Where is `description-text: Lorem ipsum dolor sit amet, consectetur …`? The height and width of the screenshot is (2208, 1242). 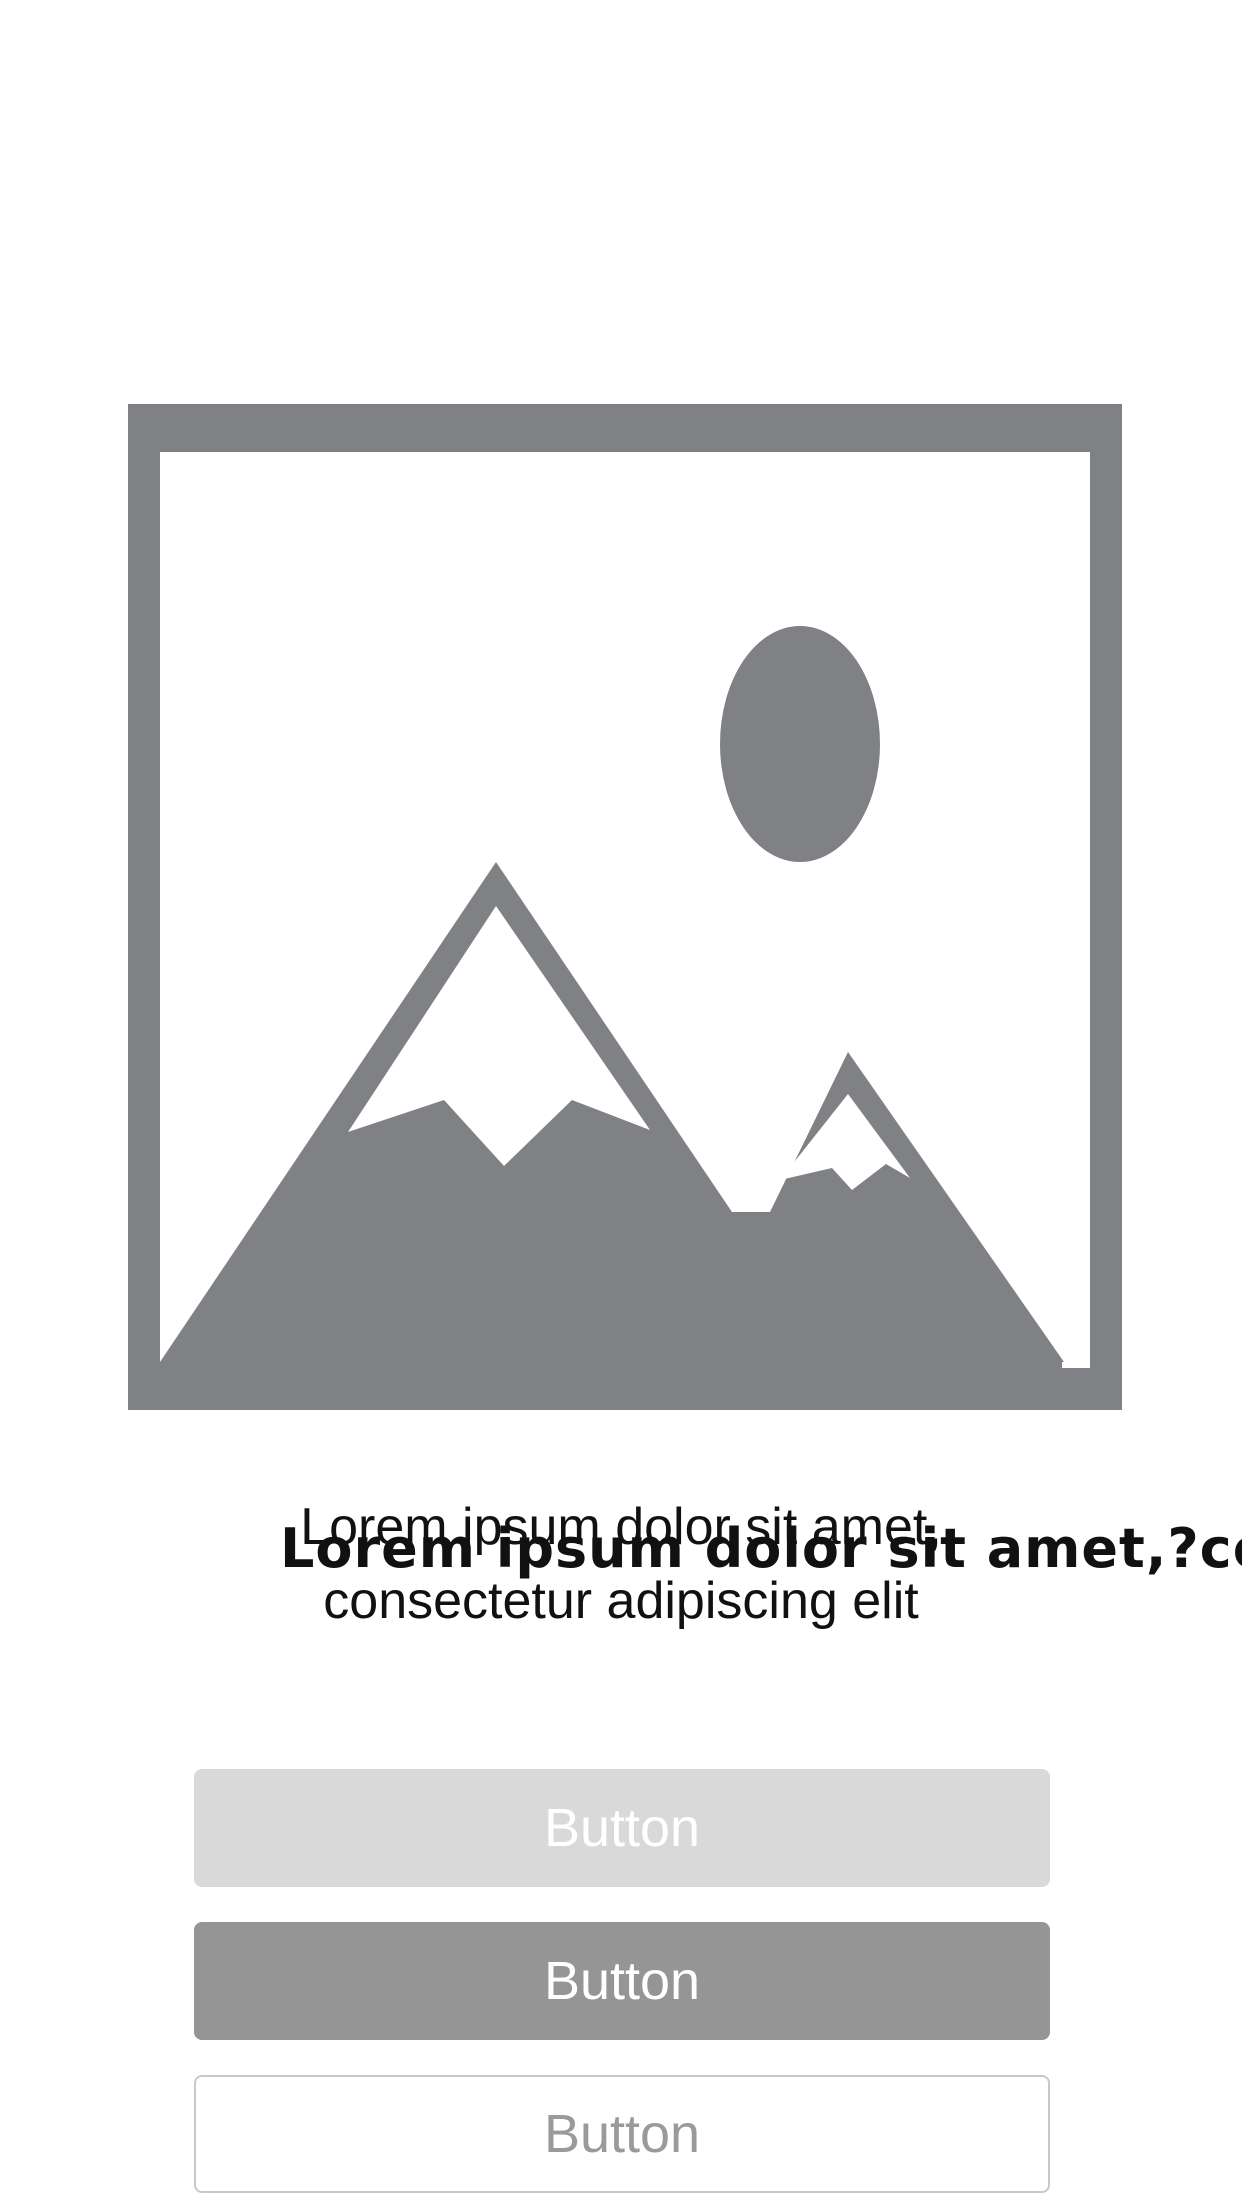 description-text: Lorem ipsum dolor sit amet, consectetur … is located at coordinates (621, 1560).